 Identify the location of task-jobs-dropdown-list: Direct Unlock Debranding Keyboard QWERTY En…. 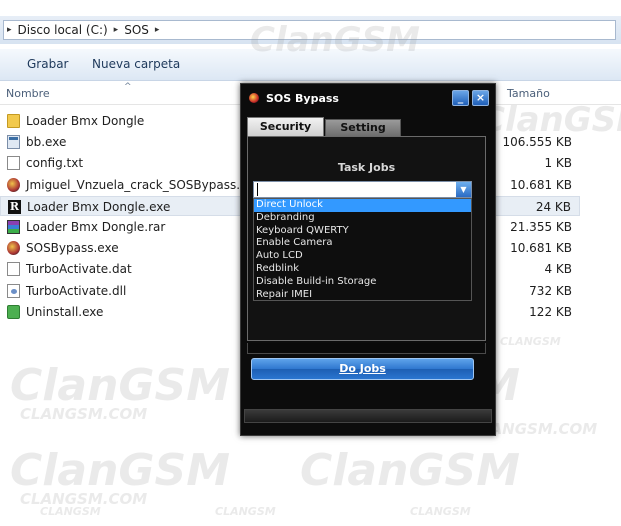
(362, 249).